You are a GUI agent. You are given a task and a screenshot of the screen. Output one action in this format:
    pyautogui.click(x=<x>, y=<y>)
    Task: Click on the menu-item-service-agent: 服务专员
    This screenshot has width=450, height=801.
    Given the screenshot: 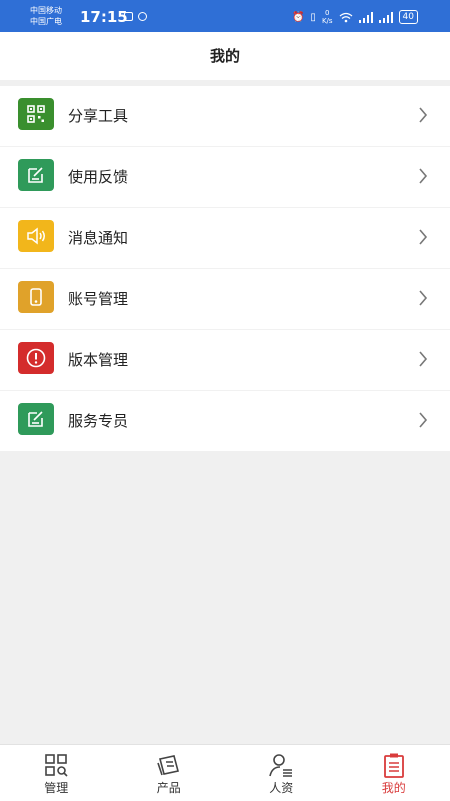 What is the action you would take?
    pyautogui.click(x=225, y=421)
    